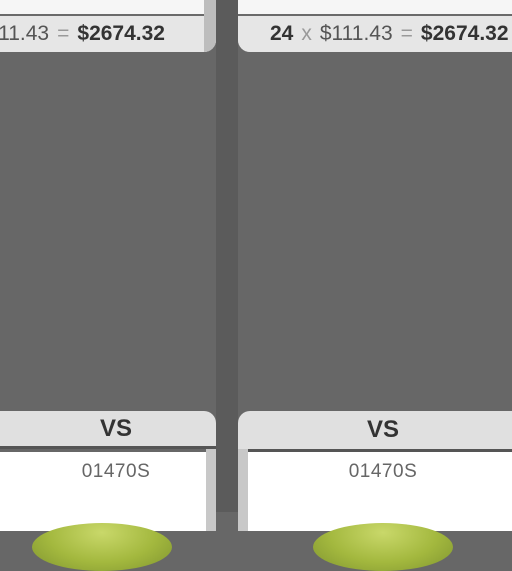 The width and height of the screenshot is (512, 571). I want to click on column-gutter, so click(227, 256).